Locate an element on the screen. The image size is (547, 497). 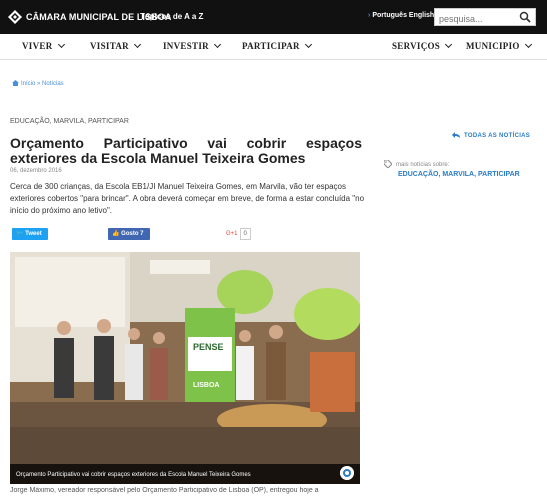
language-links: Português English is located at coordinates (403, 15).